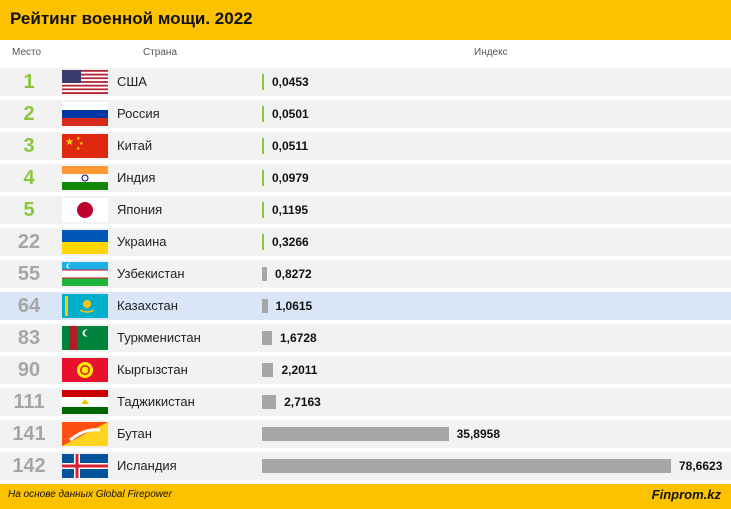 The height and width of the screenshot is (509, 731). What do you see at coordinates (85, 306) in the screenshot?
I see `kazakhstan-flag-icon` at bounding box center [85, 306].